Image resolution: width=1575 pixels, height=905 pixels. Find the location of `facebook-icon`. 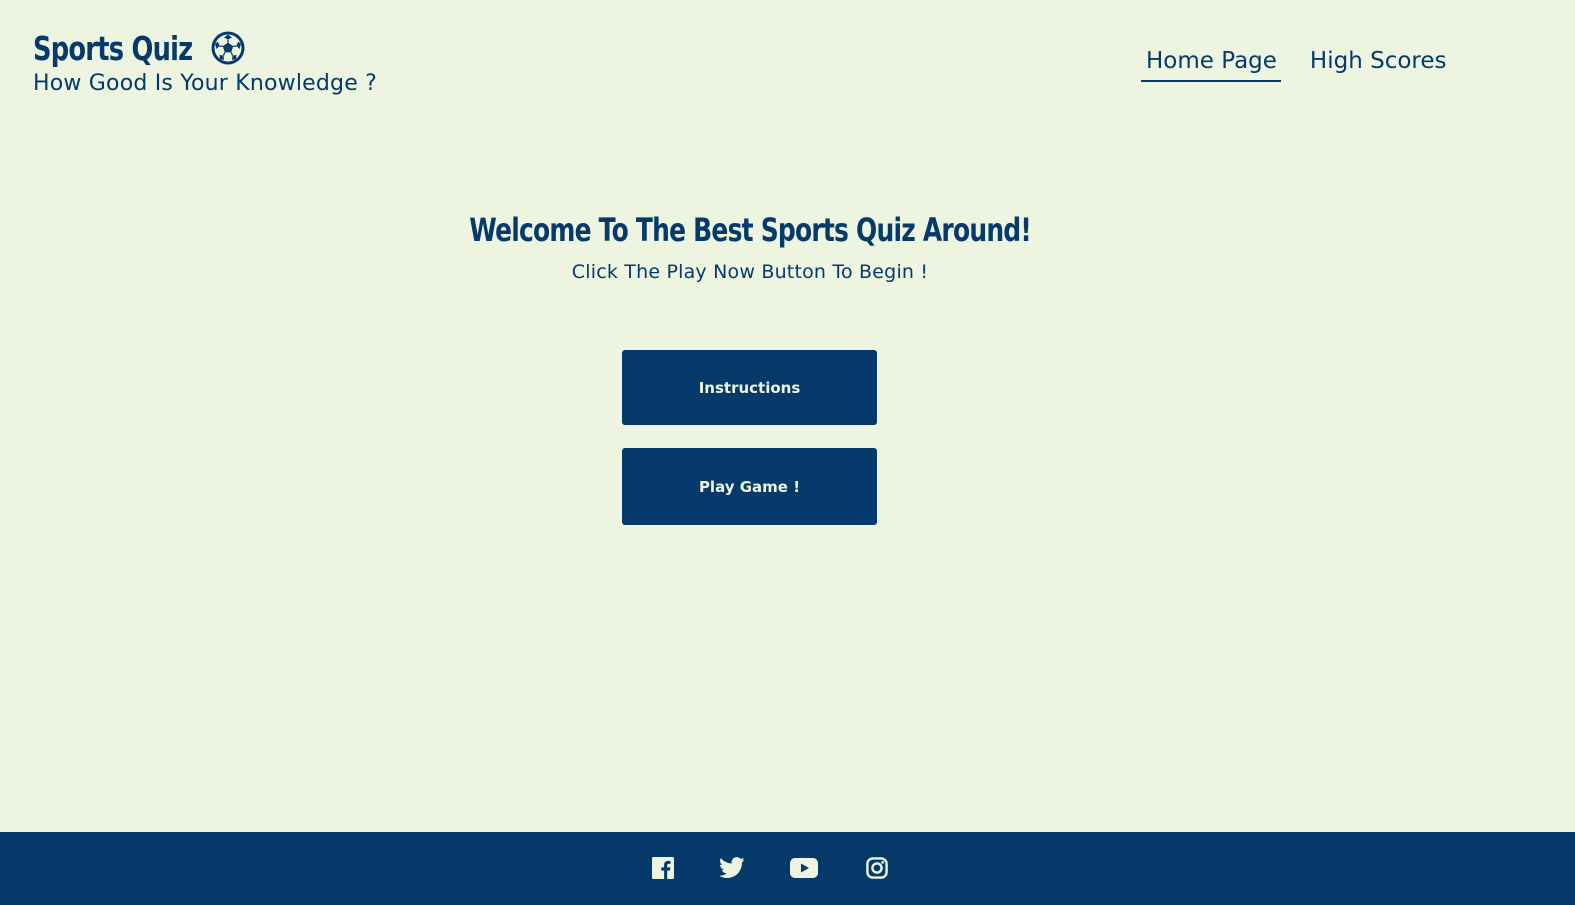

facebook-icon is located at coordinates (663, 868).